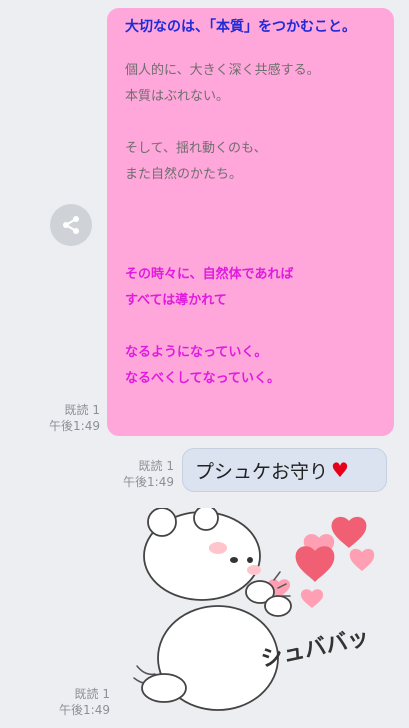 The width and height of the screenshot is (409, 728). Describe the element at coordinates (209, 274) in the screenshot. I see `message-line: その時々に、自然体であれば` at that location.